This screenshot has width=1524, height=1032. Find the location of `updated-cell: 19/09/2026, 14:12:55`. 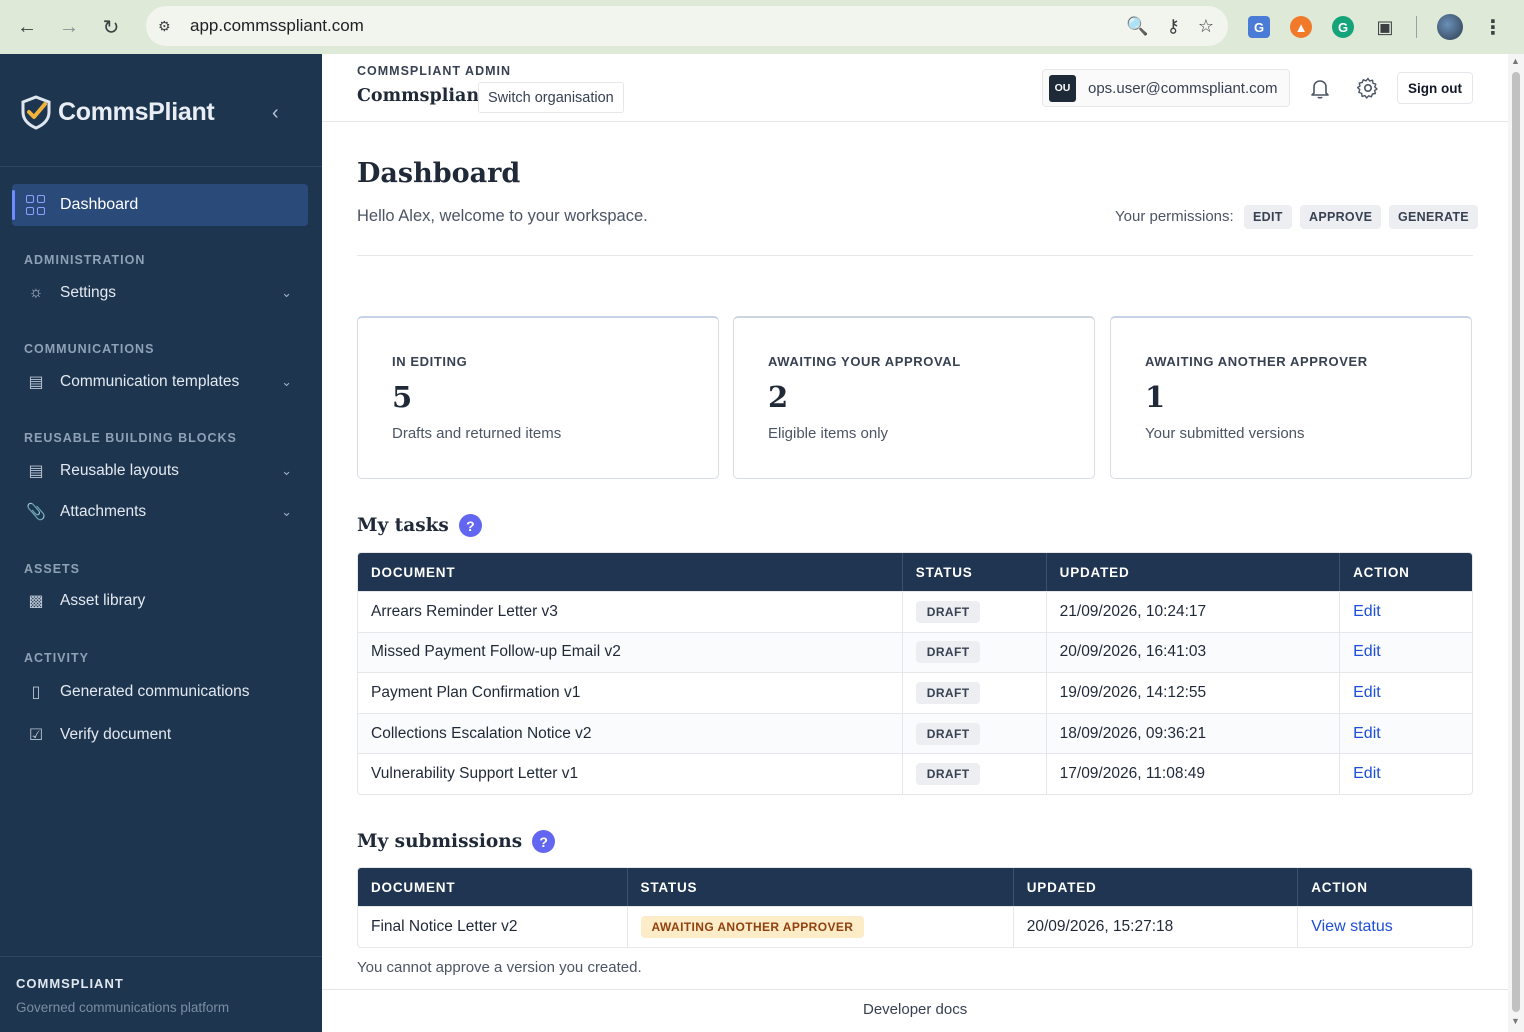

updated-cell: 19/09/2026, 14:12:55 is located at coordinates (1193, 692).